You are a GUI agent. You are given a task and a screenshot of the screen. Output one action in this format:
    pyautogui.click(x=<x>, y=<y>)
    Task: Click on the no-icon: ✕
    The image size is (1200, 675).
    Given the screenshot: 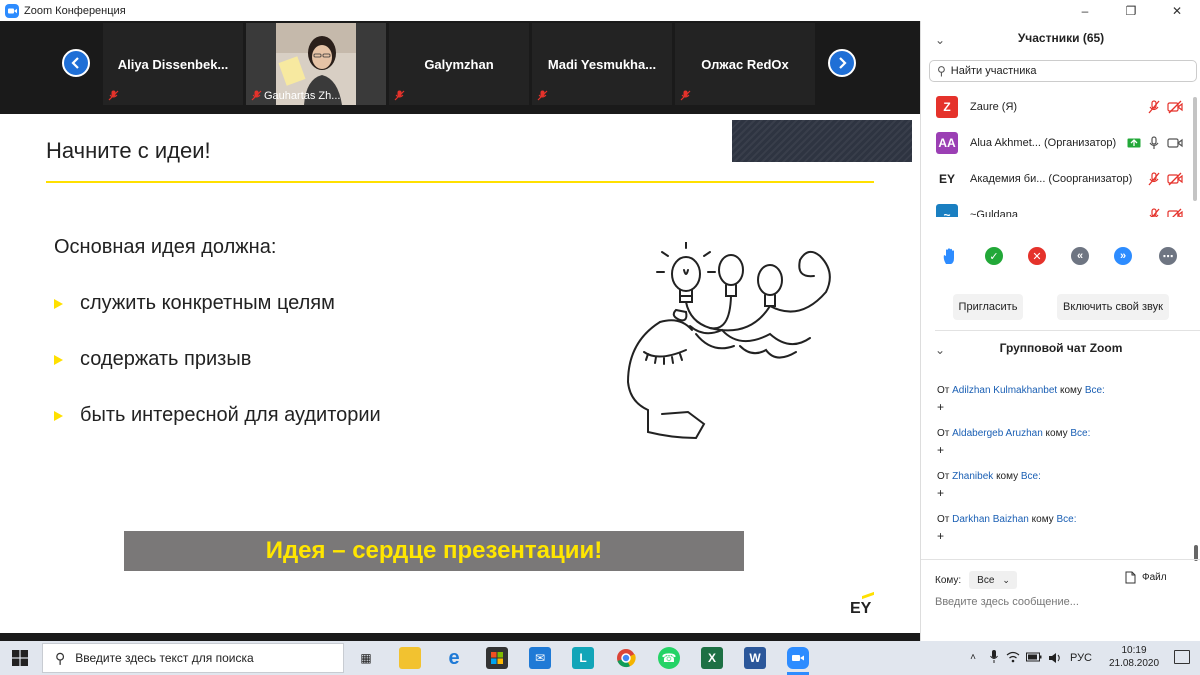 What is the action you would take?
    pyautogui.click(x=1037, y=256)
    